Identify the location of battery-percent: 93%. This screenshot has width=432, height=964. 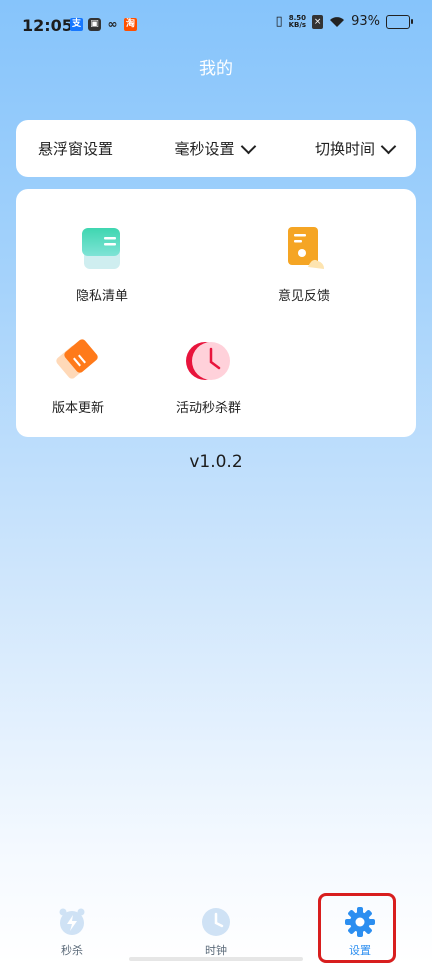
(365, 21).